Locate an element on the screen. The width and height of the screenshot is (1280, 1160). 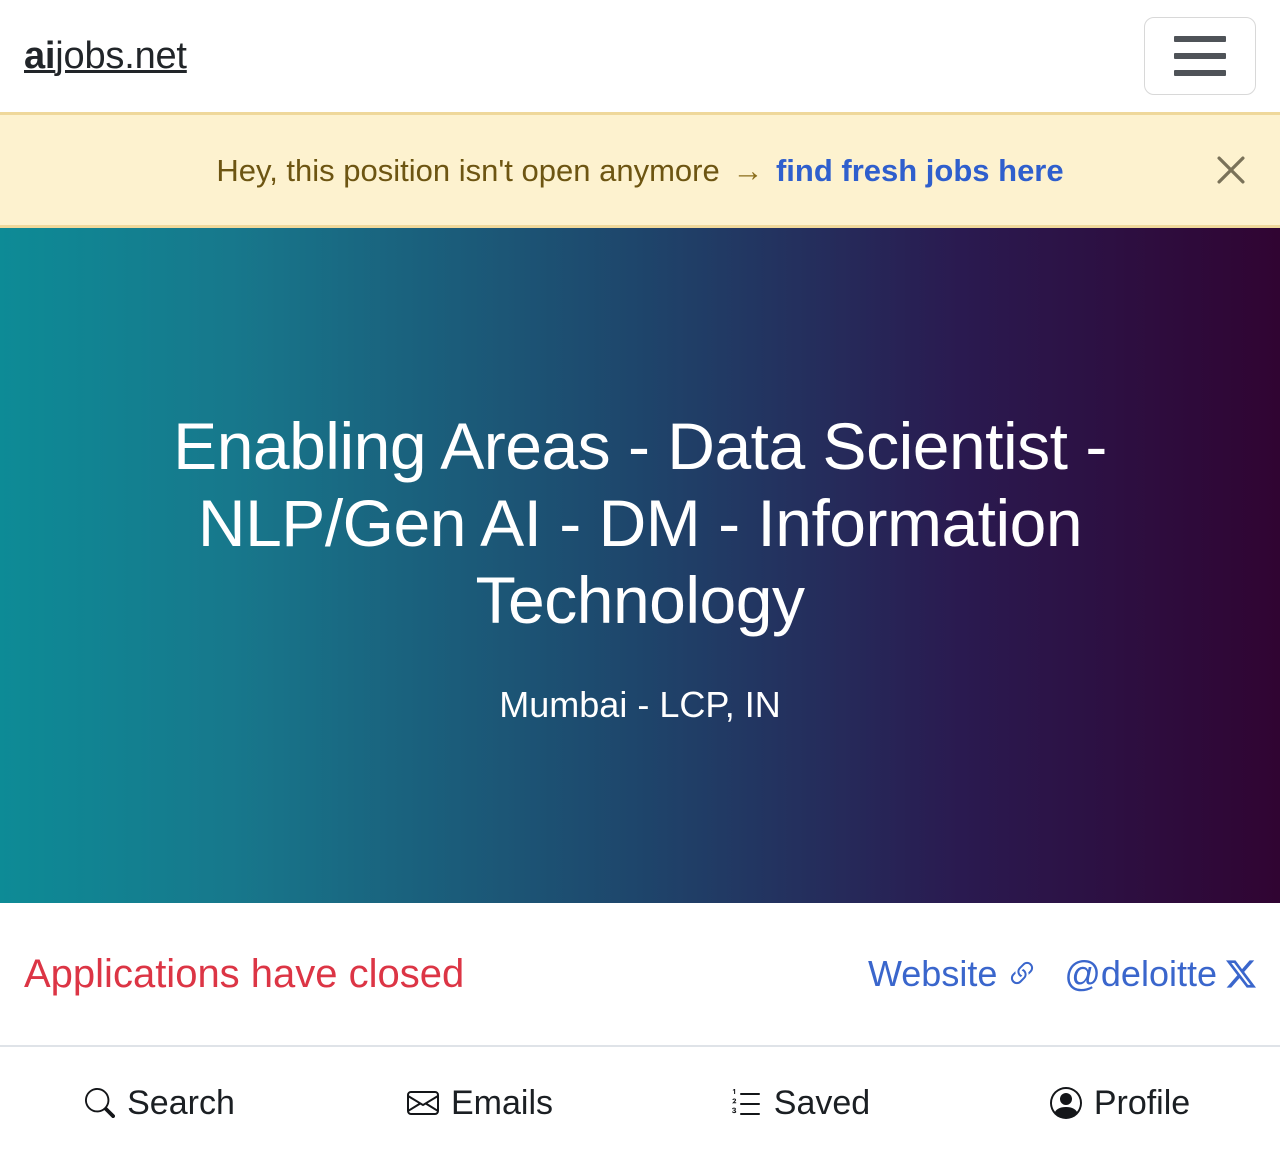
company-website-label: Website is located at coordinates (932, 973).